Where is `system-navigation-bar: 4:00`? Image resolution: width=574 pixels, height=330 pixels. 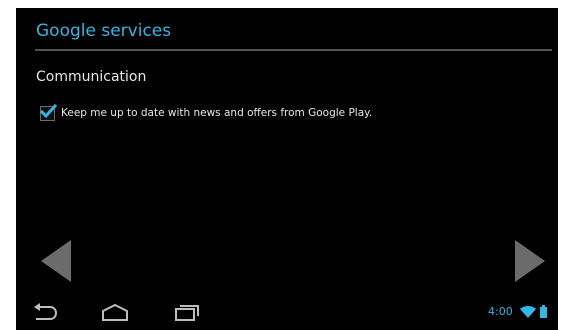
system-navigation-bar: 4:00 is located at coordinates (287, 312).